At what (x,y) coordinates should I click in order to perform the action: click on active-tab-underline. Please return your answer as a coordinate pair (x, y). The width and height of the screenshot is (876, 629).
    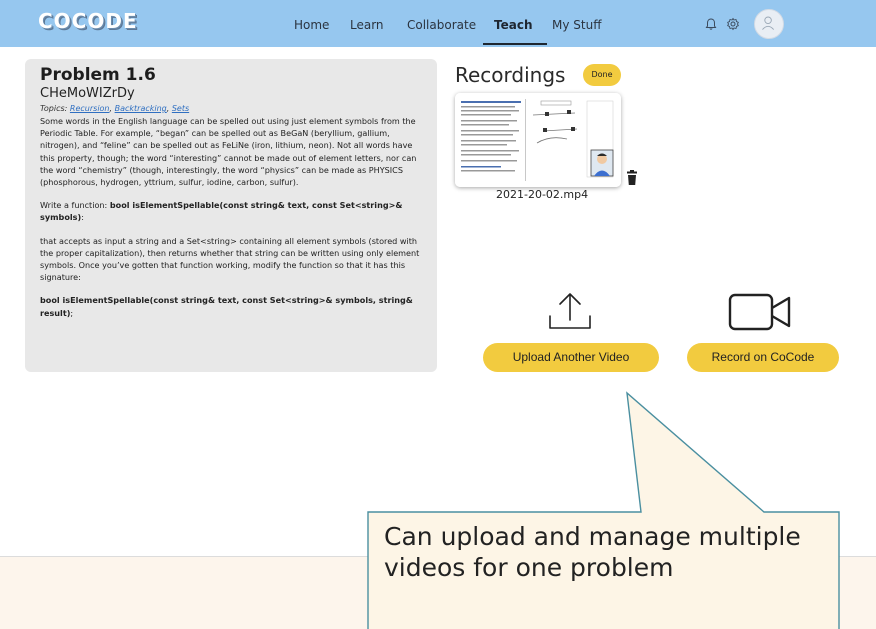
    Looking at the image, I should click on (515, 44).